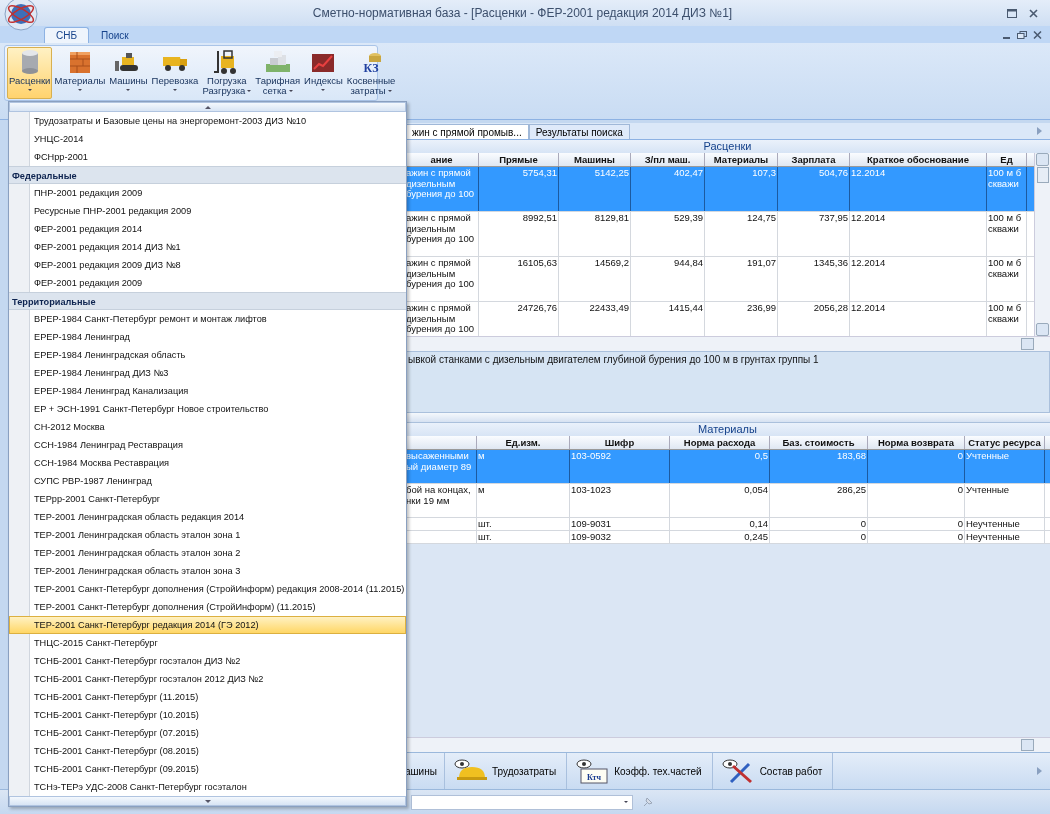 The height and width of the screenshot is (814, 1050). I want to click on tools-icon, so click(737, 771).